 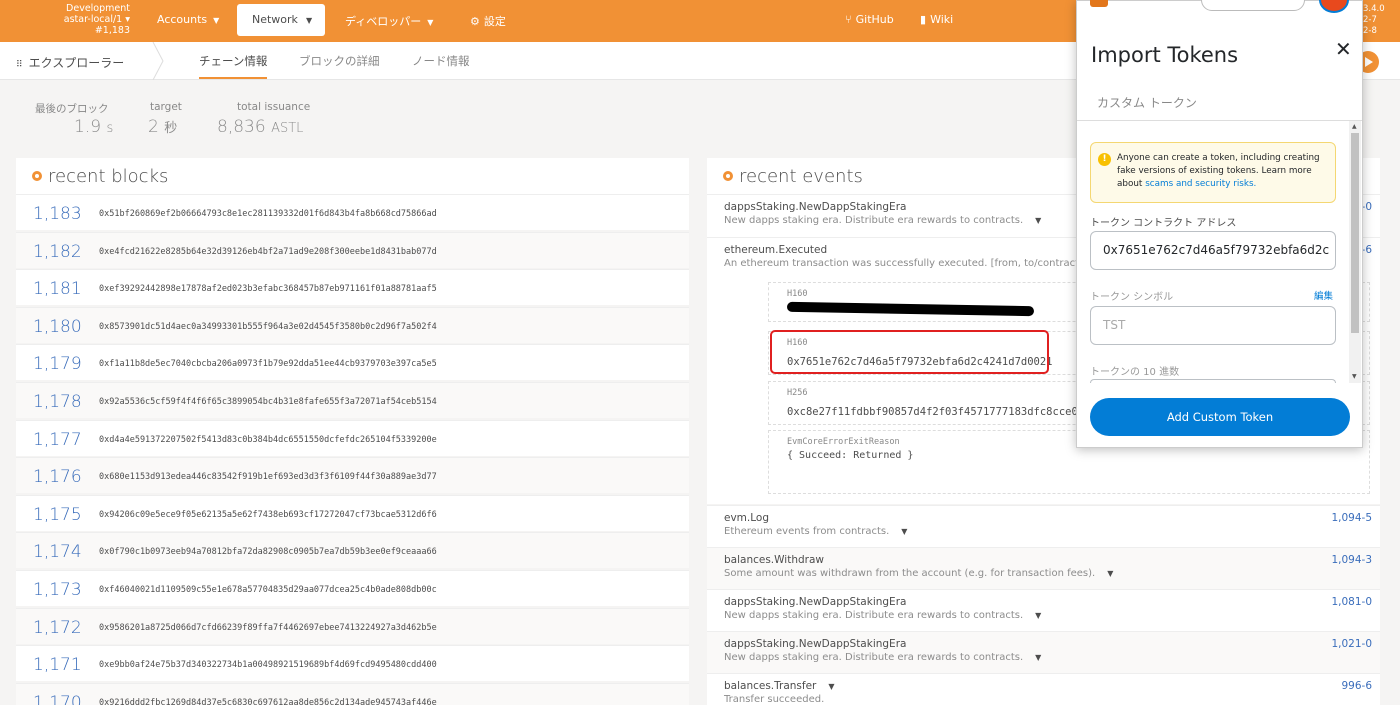 I want to click on stat-value-target: 2 秒, so click(x=163, y=127).